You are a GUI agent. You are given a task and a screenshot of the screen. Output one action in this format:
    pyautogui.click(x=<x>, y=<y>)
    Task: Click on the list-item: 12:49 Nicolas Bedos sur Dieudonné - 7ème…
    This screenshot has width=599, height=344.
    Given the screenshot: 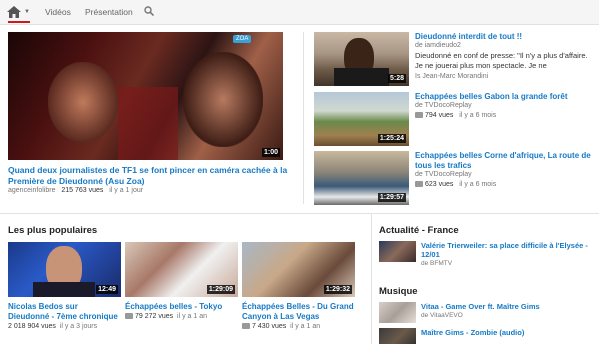 What is the action you would take?
    pyautogui.click(x=64, y=286)
    